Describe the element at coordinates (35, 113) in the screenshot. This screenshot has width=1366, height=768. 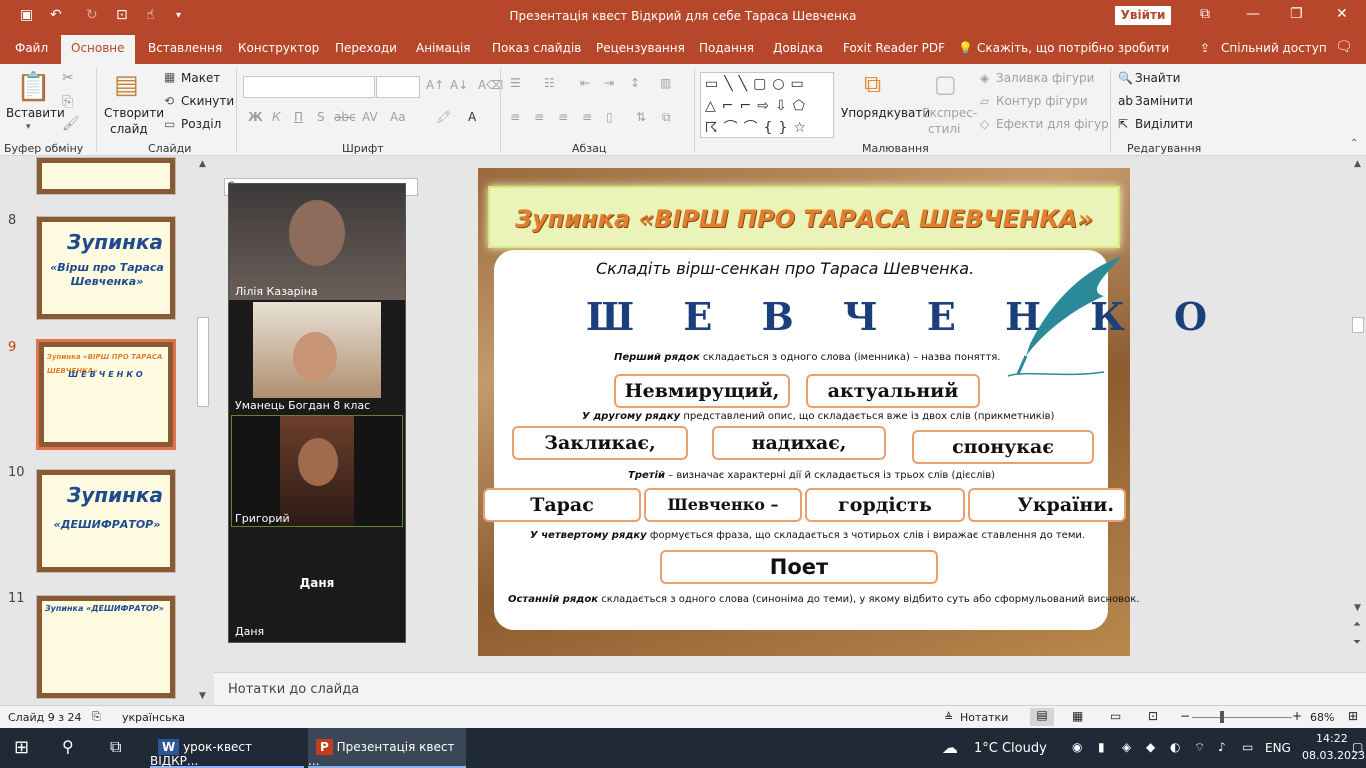
I see `paste-button: Вставити` at that location.